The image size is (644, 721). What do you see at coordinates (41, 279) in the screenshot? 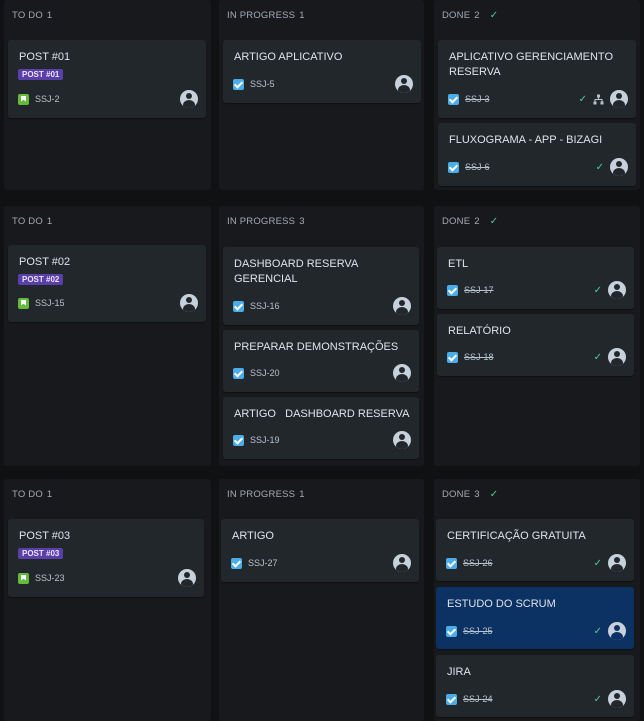
I see `epic-label: POST #02` at bounding box center [41, 279].